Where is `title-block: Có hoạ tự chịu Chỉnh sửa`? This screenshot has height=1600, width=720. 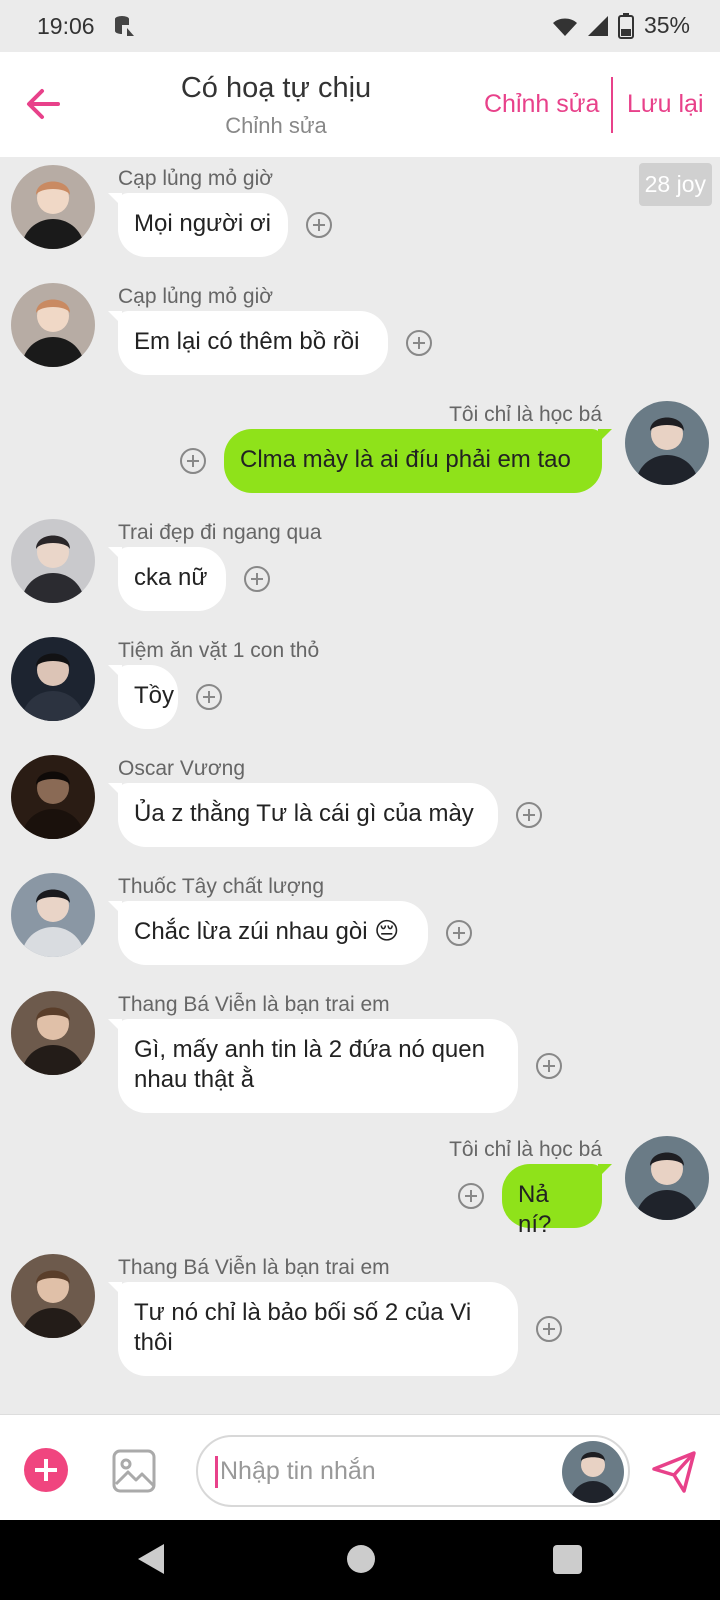 title-block: Có hoạ tự chịu Chỉnh sửa is located at coordinates (276, 105).